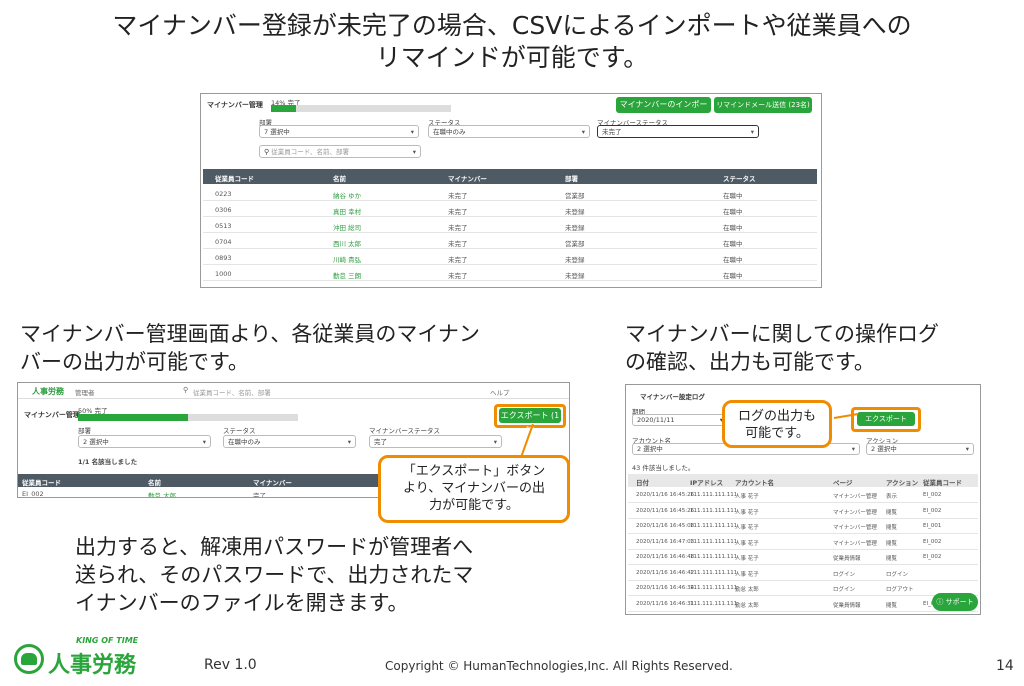 This screenshot has width=1024, height=686. Describe the element at coordinates (277, 132) in the screenshot. I see `dept-select-value: 7 選択中` at that location.